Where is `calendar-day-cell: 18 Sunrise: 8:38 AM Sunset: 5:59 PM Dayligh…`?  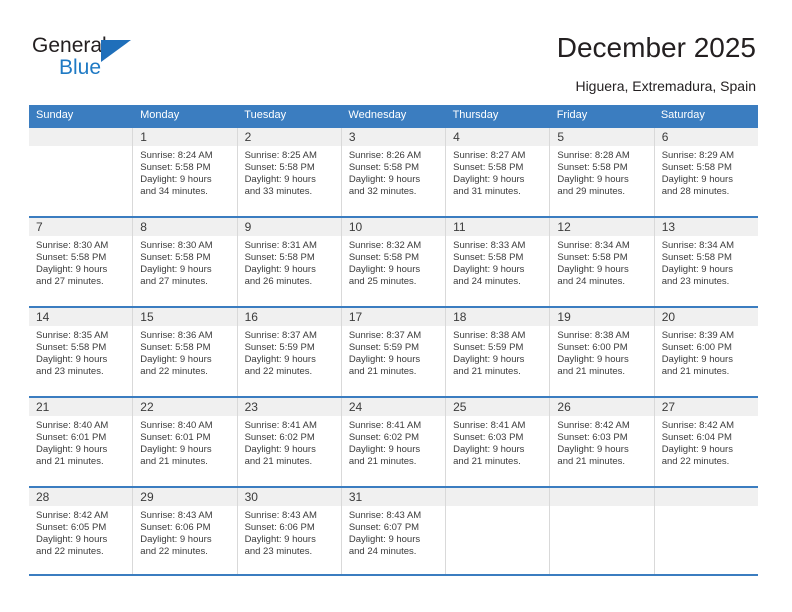 calendar-day-cell: 18 Sunrise: 8:38 AM Sunset: 5:59 PM Dayligh… is located at coordinates (498, 352).